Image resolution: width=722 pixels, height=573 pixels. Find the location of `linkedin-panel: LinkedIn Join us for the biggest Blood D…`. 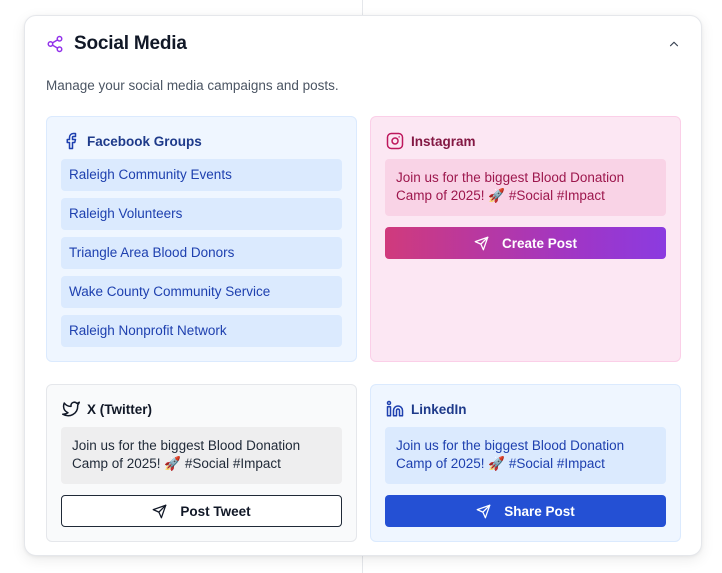

linkedin-panel: LinkedIn Join us for the biggest Blood D… is located at coordinates (525, 463).